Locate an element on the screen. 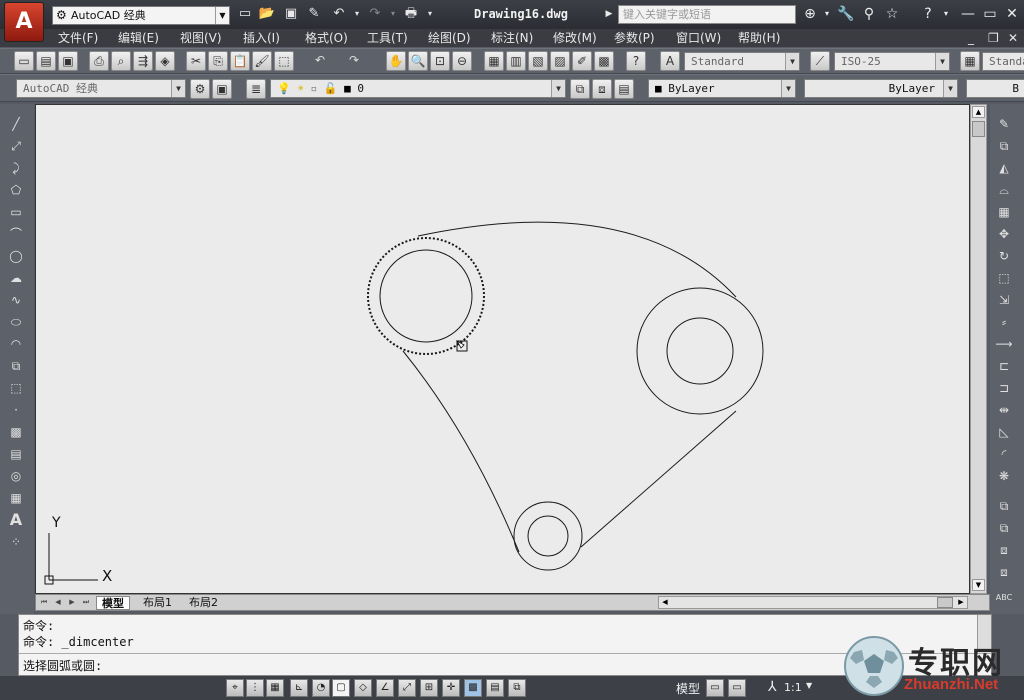  menu-file: 文件(F) is located at coordinates (78, 38).